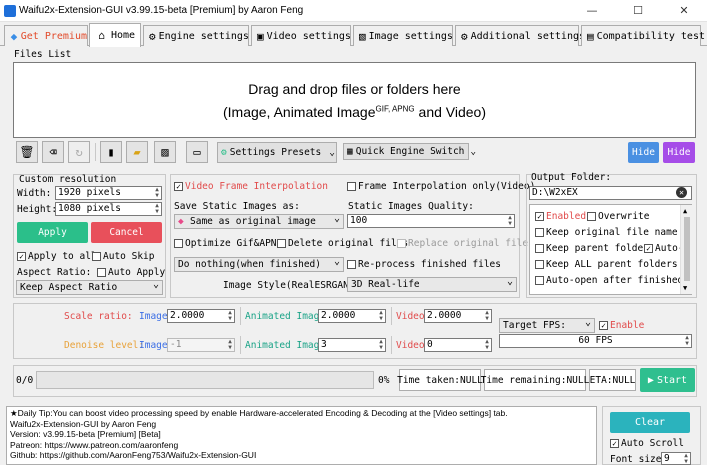 Image resolution: width=707 pixels, height=465 pixels. I want to click on eta-display: ETA:NULL, so click(612, 380).